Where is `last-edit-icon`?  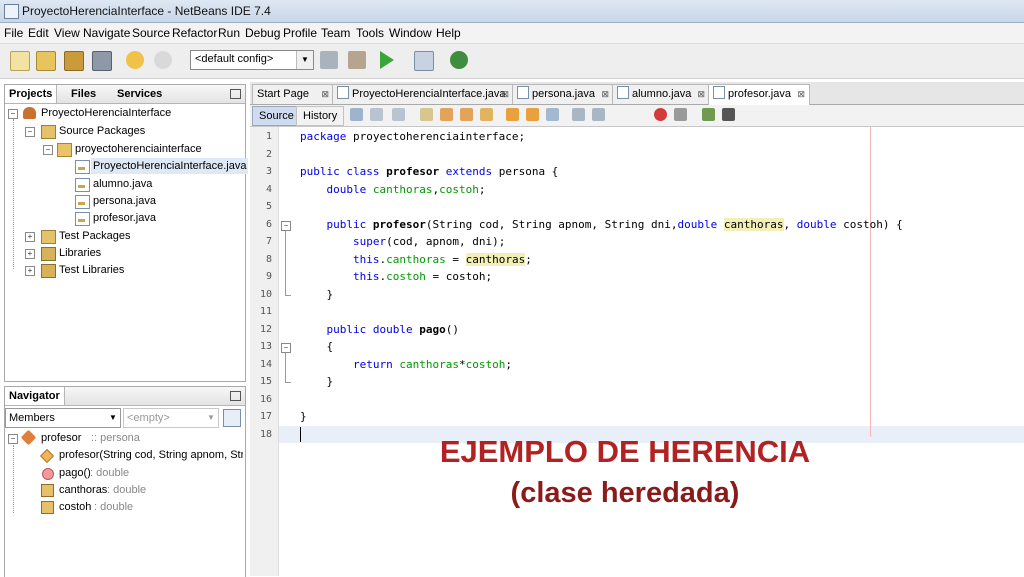
last-edit-icon is located at coordinates (356, 114).